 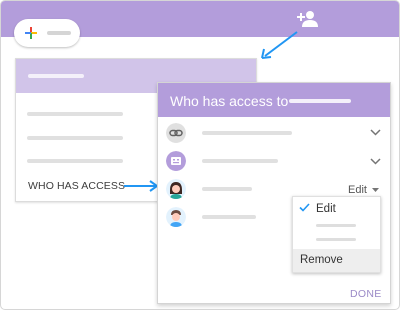 I want to click on menu-item-remove: Remove, so click(x=336, y=260).